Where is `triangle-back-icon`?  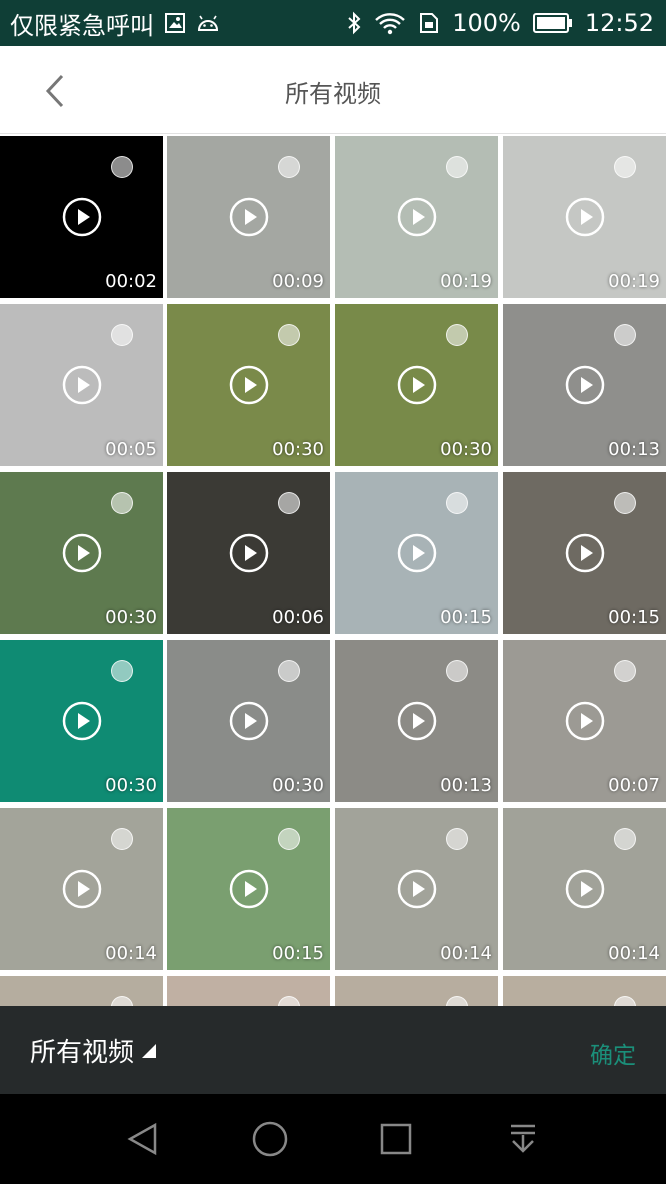 triangle-back-icon is located at coordinates (142, 1139).